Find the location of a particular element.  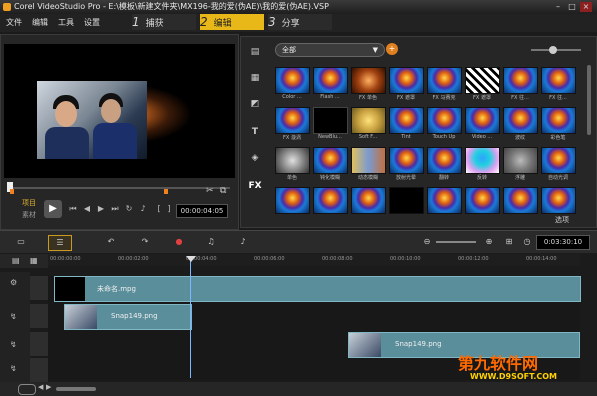

scissors-icon: ✂ is located at coordinates (210, 191).